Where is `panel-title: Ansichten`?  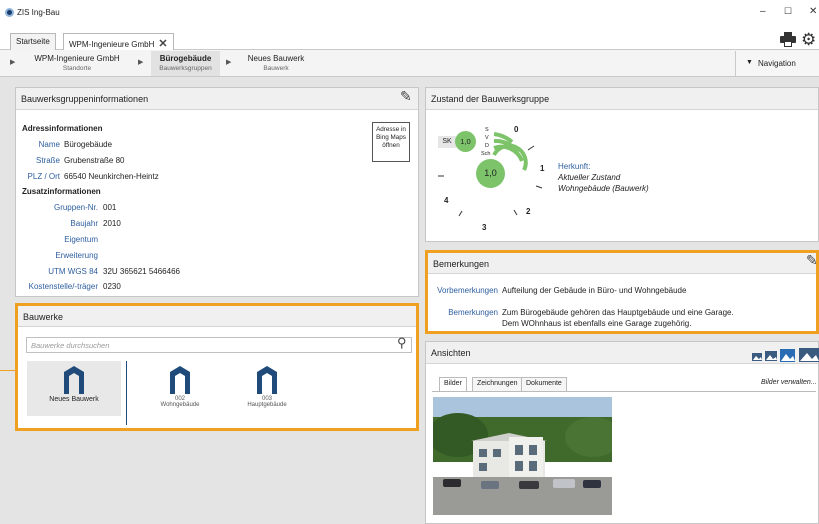
panel-title: Ansichten is located at coordinates (451, 353).